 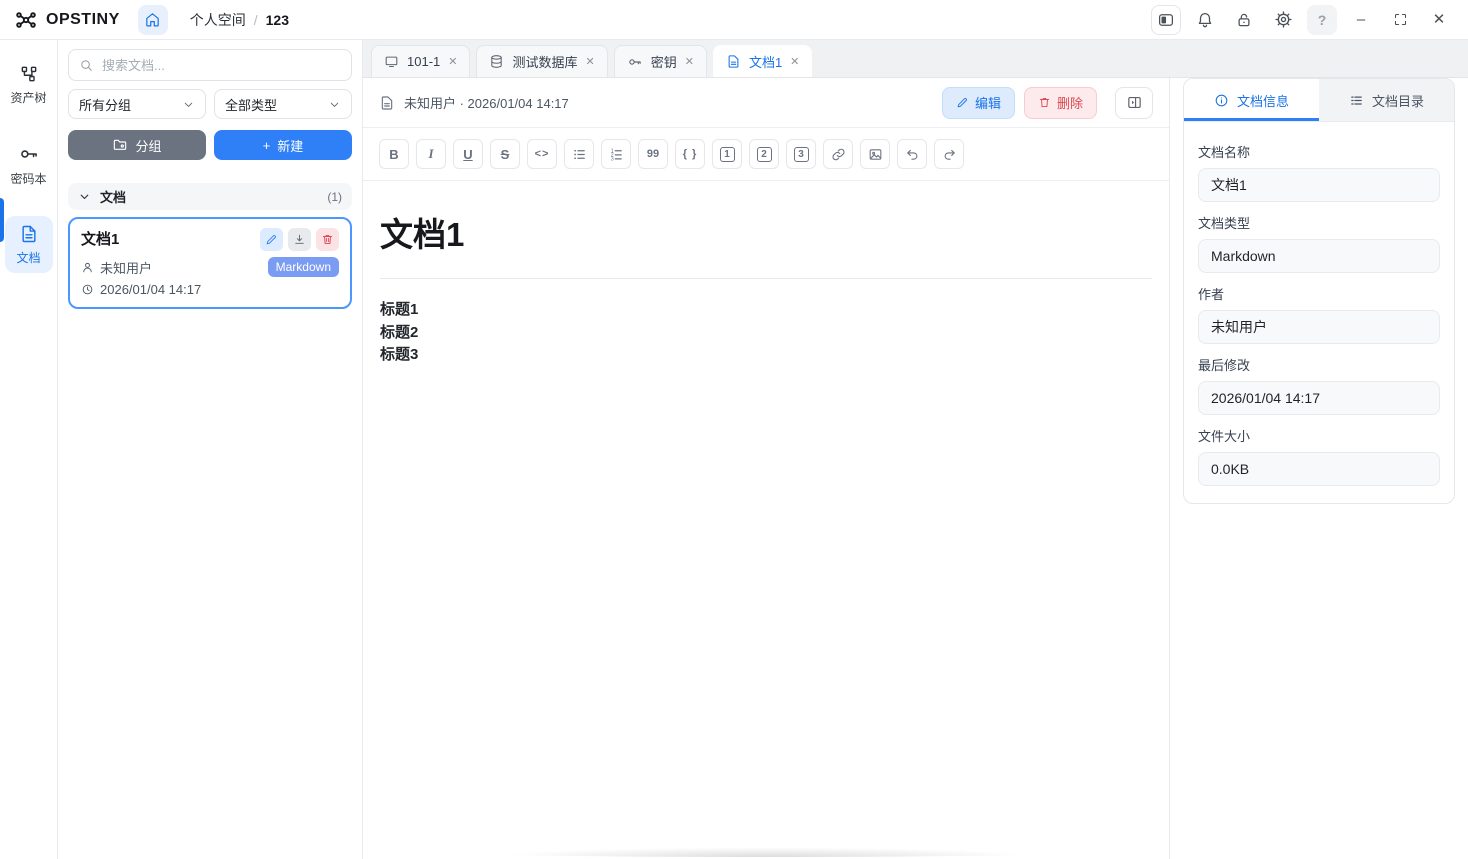 What do you see at coordinates (29, 84) in the screenshot?
I see `rail-item-asset-tree: 资产树` at bounding box center [29, 84].